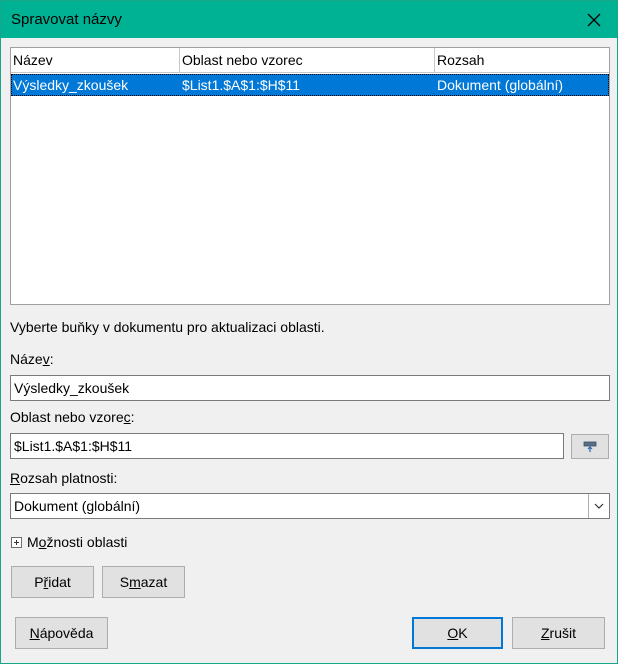 This screenshot has height=664, width=618. Describe the element at coordinates (77, 506) in the screenshot. I see `scope-selected-value: Dokument (globální)` at that location.